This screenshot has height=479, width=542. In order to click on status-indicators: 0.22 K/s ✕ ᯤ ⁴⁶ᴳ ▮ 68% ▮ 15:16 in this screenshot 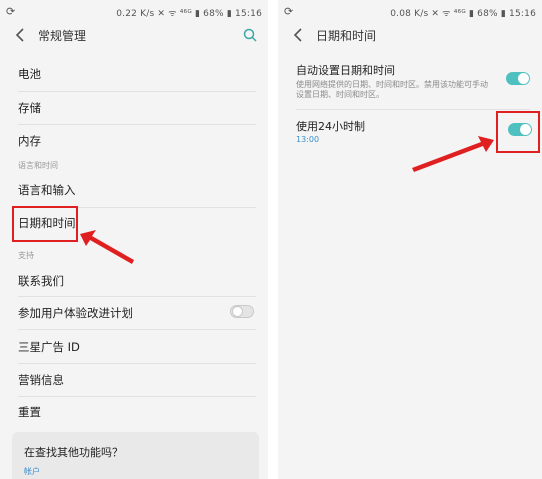, I will do `click(189, 14)`.